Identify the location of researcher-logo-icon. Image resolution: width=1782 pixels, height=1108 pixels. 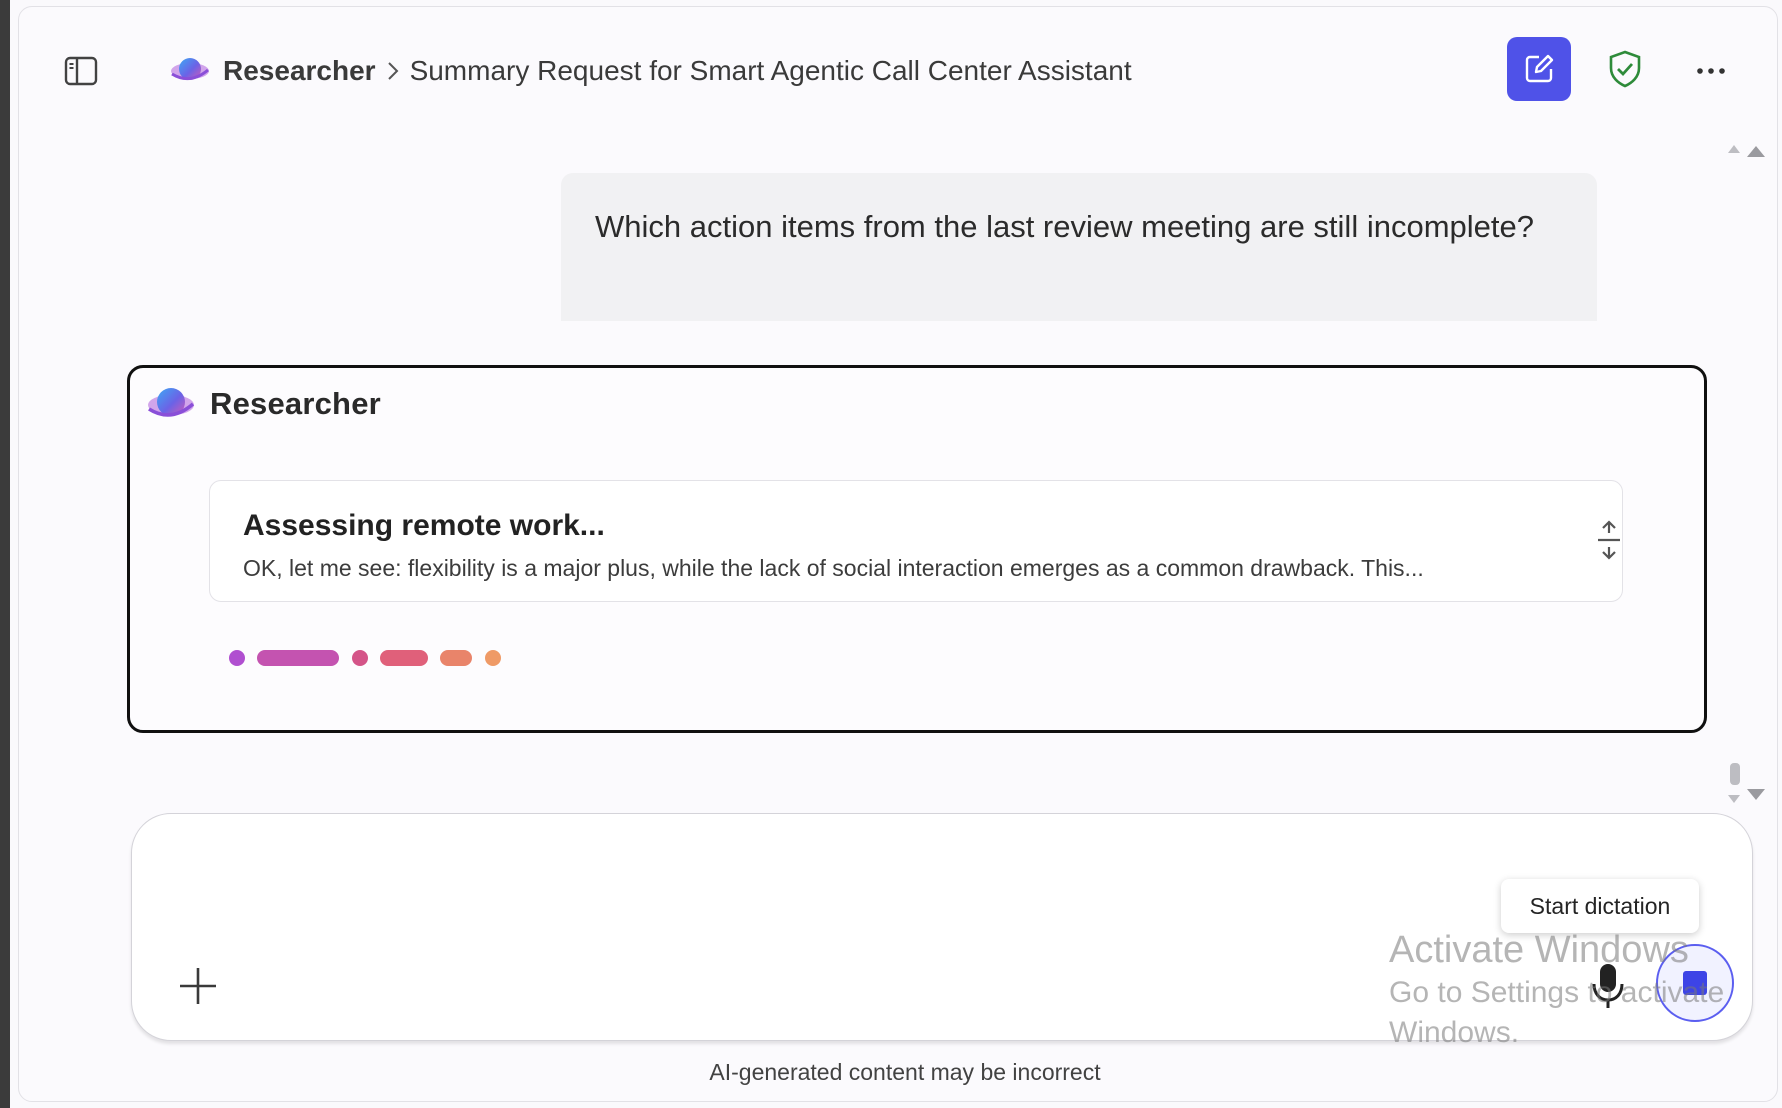
(190, 71).